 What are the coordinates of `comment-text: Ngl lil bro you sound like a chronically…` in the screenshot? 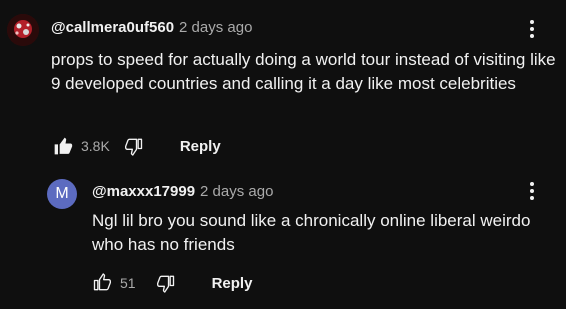 It's located at (311, 232).